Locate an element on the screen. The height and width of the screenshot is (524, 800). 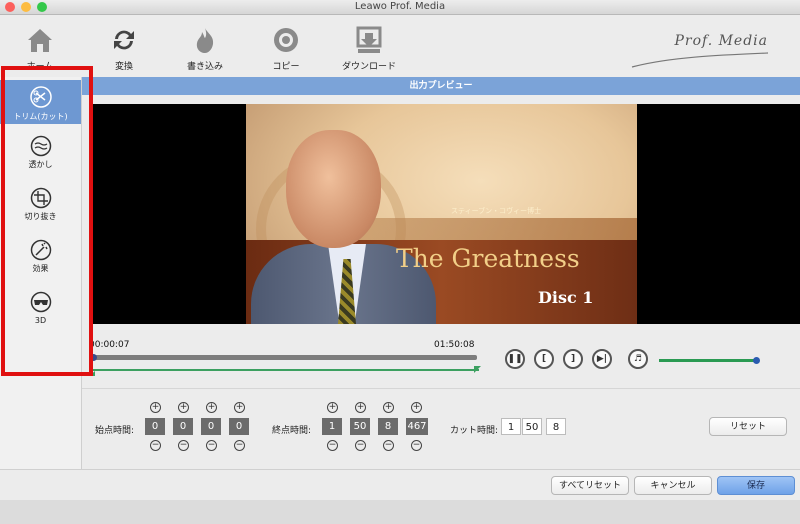
end-min-plus: + is located at coordinates (360, 407).